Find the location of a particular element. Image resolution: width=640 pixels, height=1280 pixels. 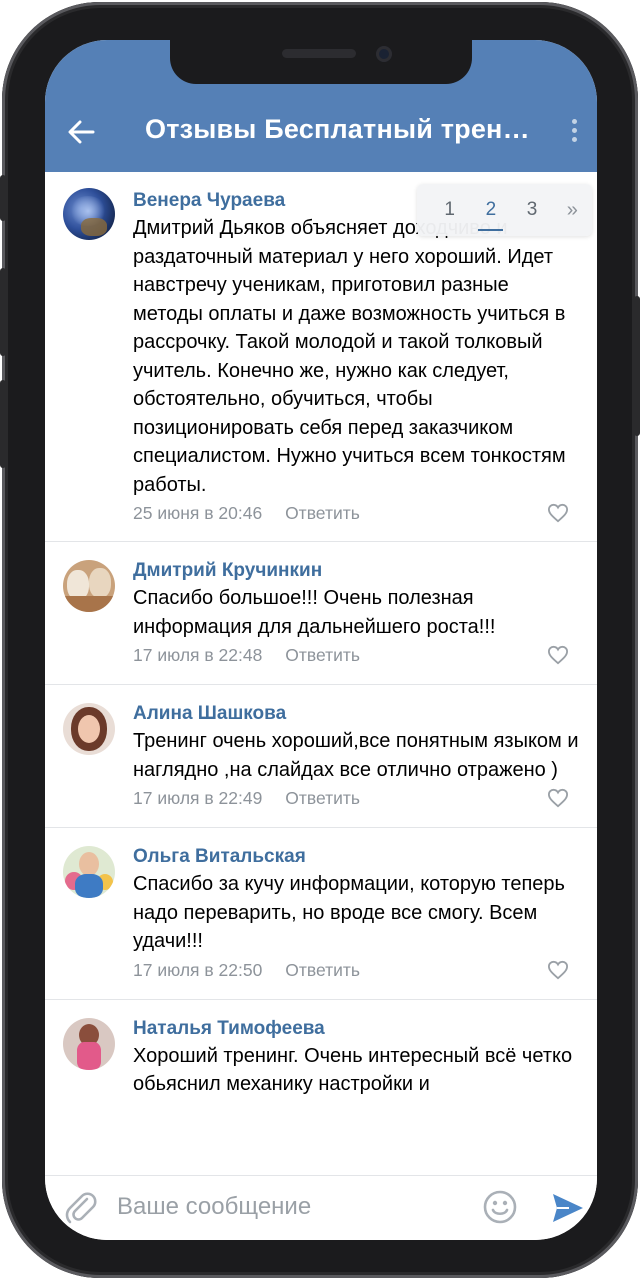

page-1-button: 1 is located at coordinates (449, 210).